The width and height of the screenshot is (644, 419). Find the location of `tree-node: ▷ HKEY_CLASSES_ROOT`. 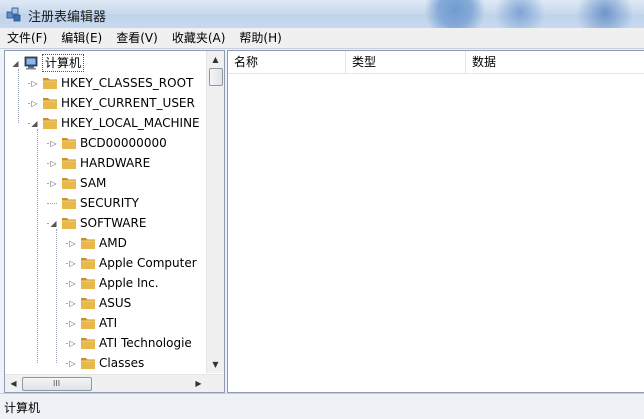

tree-node: ▷ HKEY_CLASSES_ROOT is located at coordinates (106, 83).